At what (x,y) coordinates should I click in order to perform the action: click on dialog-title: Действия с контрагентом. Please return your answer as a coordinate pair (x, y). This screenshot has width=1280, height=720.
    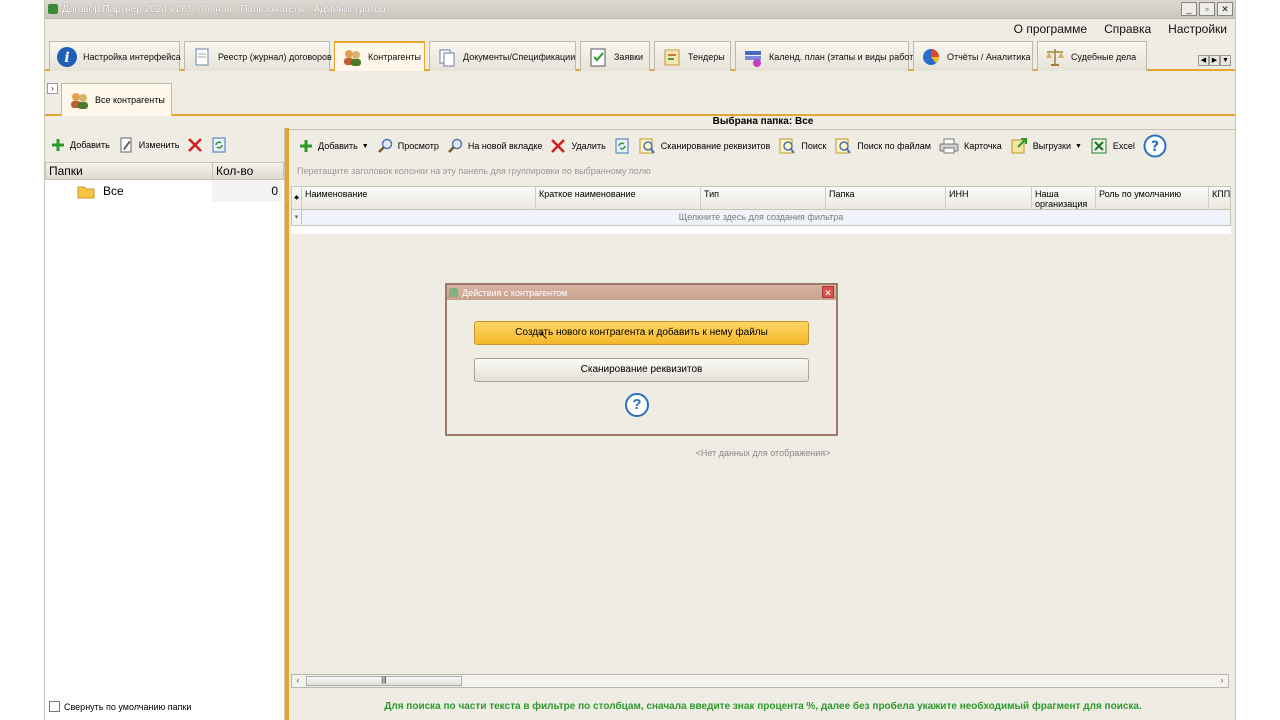
    Looking at the image, I should click on (515, 292).